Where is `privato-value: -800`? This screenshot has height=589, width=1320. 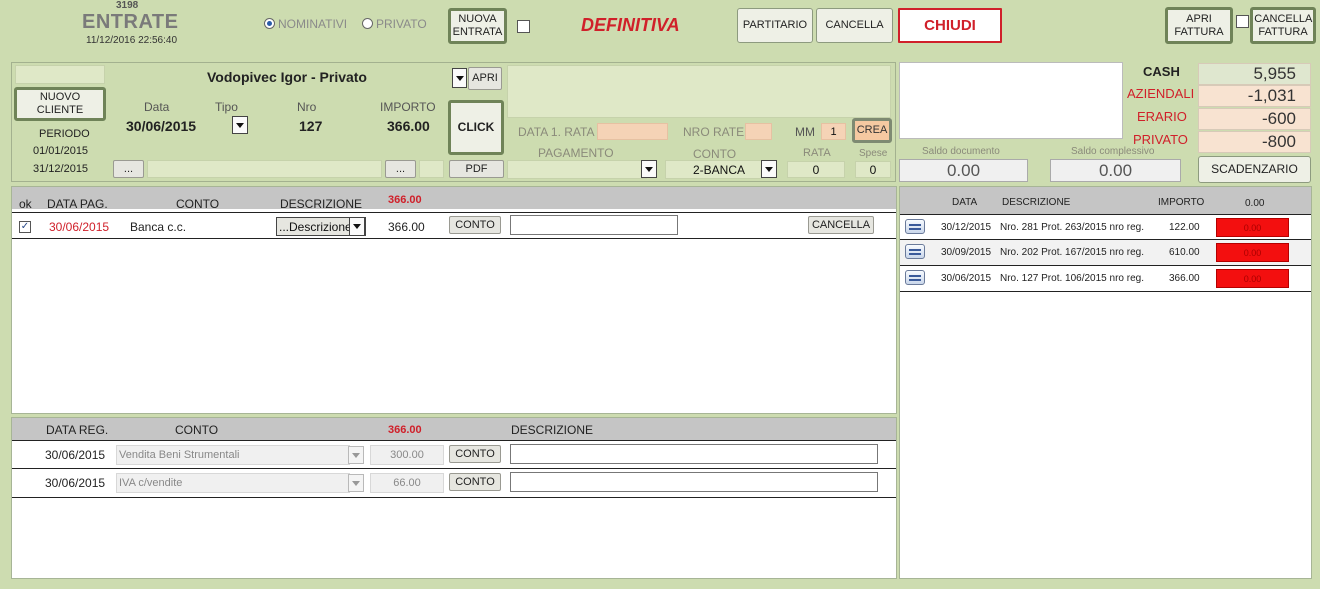
privato-value: -800 is located at coordinates (1254, 142).